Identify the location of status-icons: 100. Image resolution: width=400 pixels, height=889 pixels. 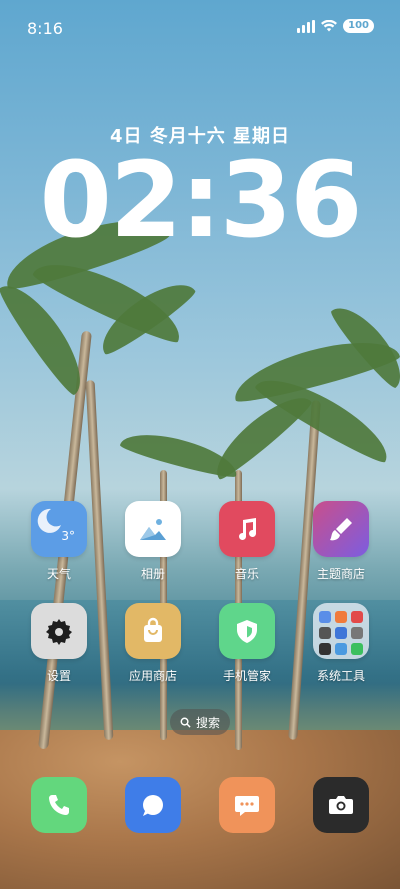
(335, 26).